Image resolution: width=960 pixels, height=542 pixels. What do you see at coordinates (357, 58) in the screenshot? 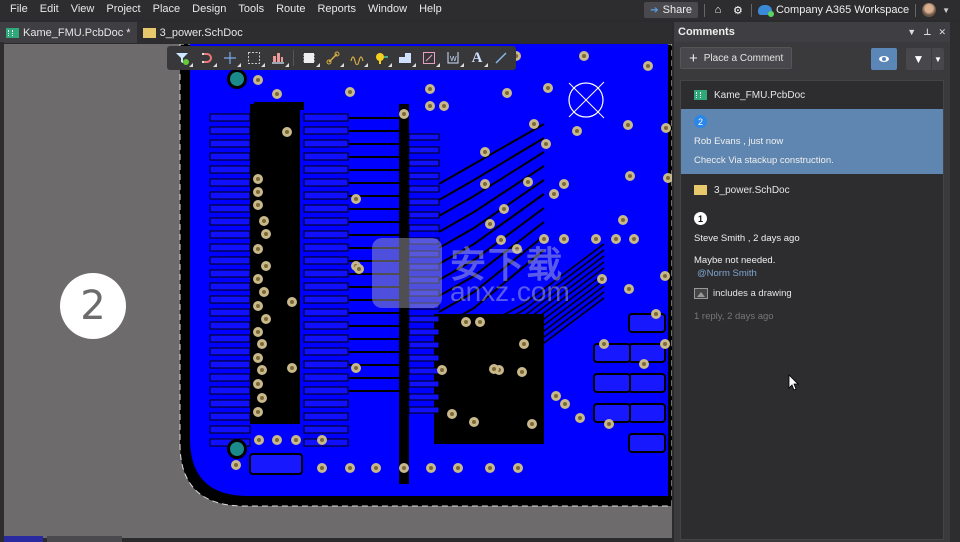
I see `diff-pair-routing-icon` at bounding box center [357, 58].